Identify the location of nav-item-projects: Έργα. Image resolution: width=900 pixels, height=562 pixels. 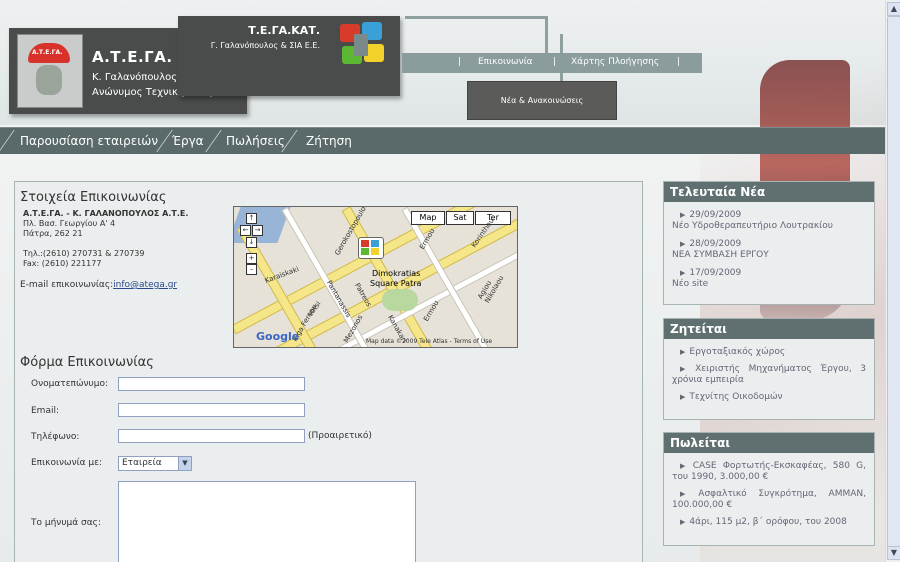
(188, 141).